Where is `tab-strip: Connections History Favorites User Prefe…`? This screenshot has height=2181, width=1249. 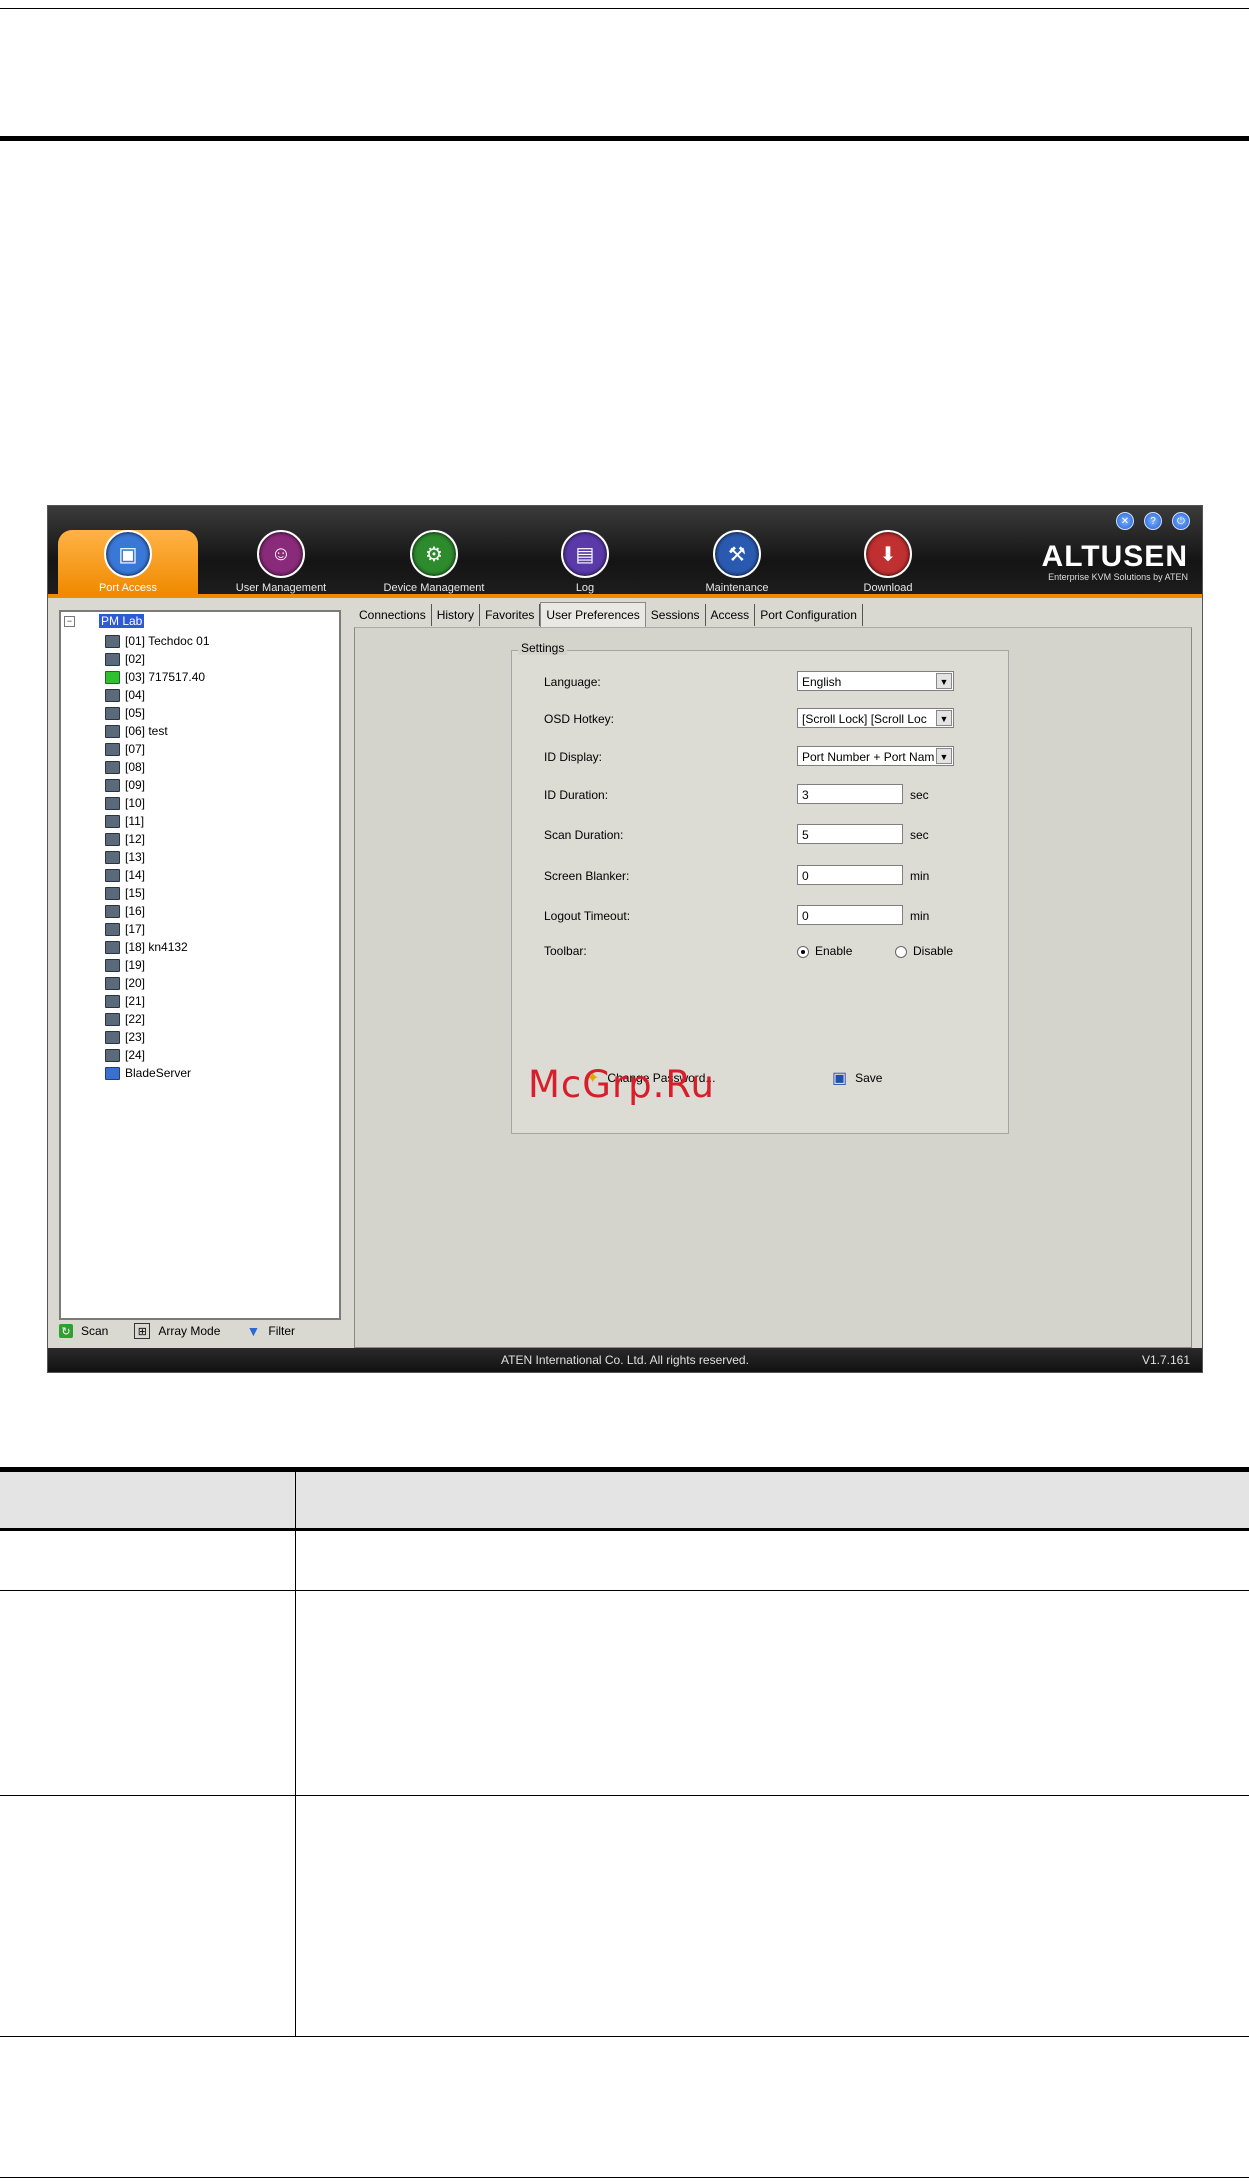
tab-strip: Connections History Favorites User Prefe… is located at coordinates (608, 615).